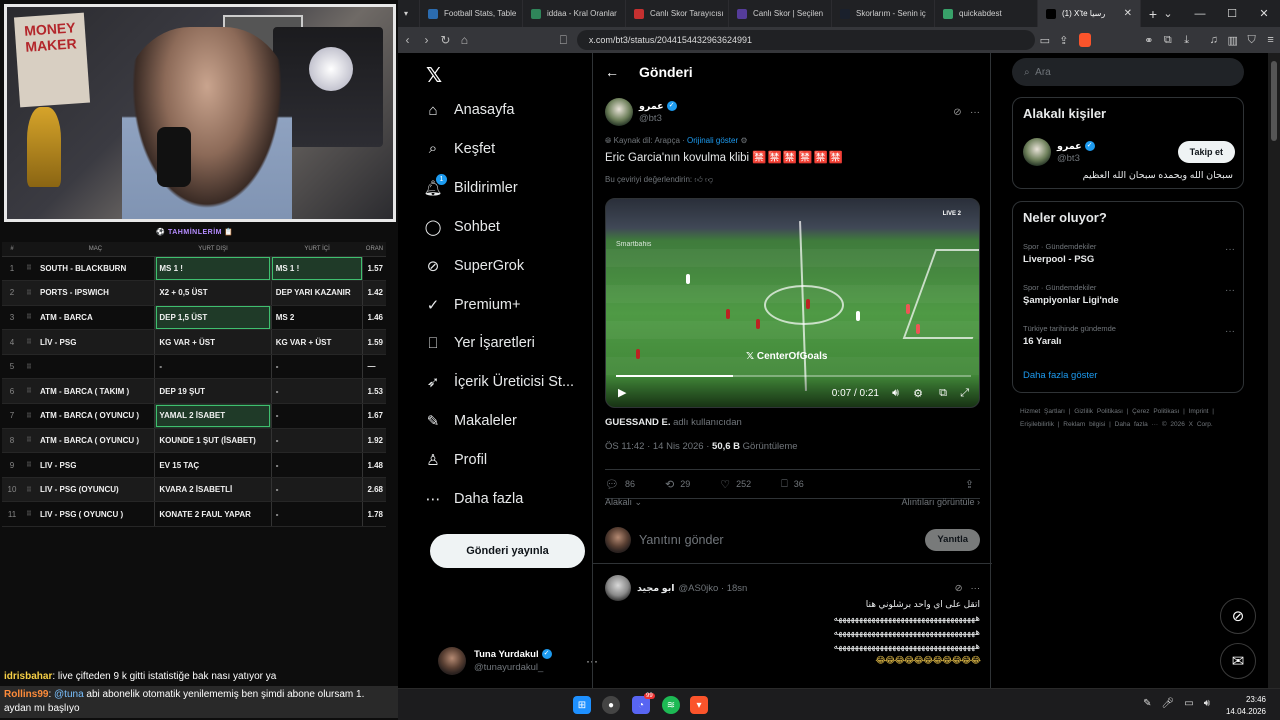  I want to click on sort-dropdown: Alakalı ⌄, so click(623, 502).